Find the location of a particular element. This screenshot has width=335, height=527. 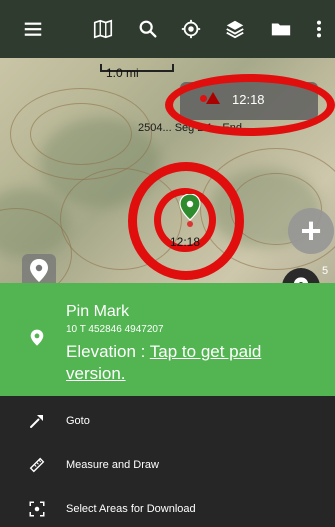

select-area-icon is located at coordinates (37, 509).